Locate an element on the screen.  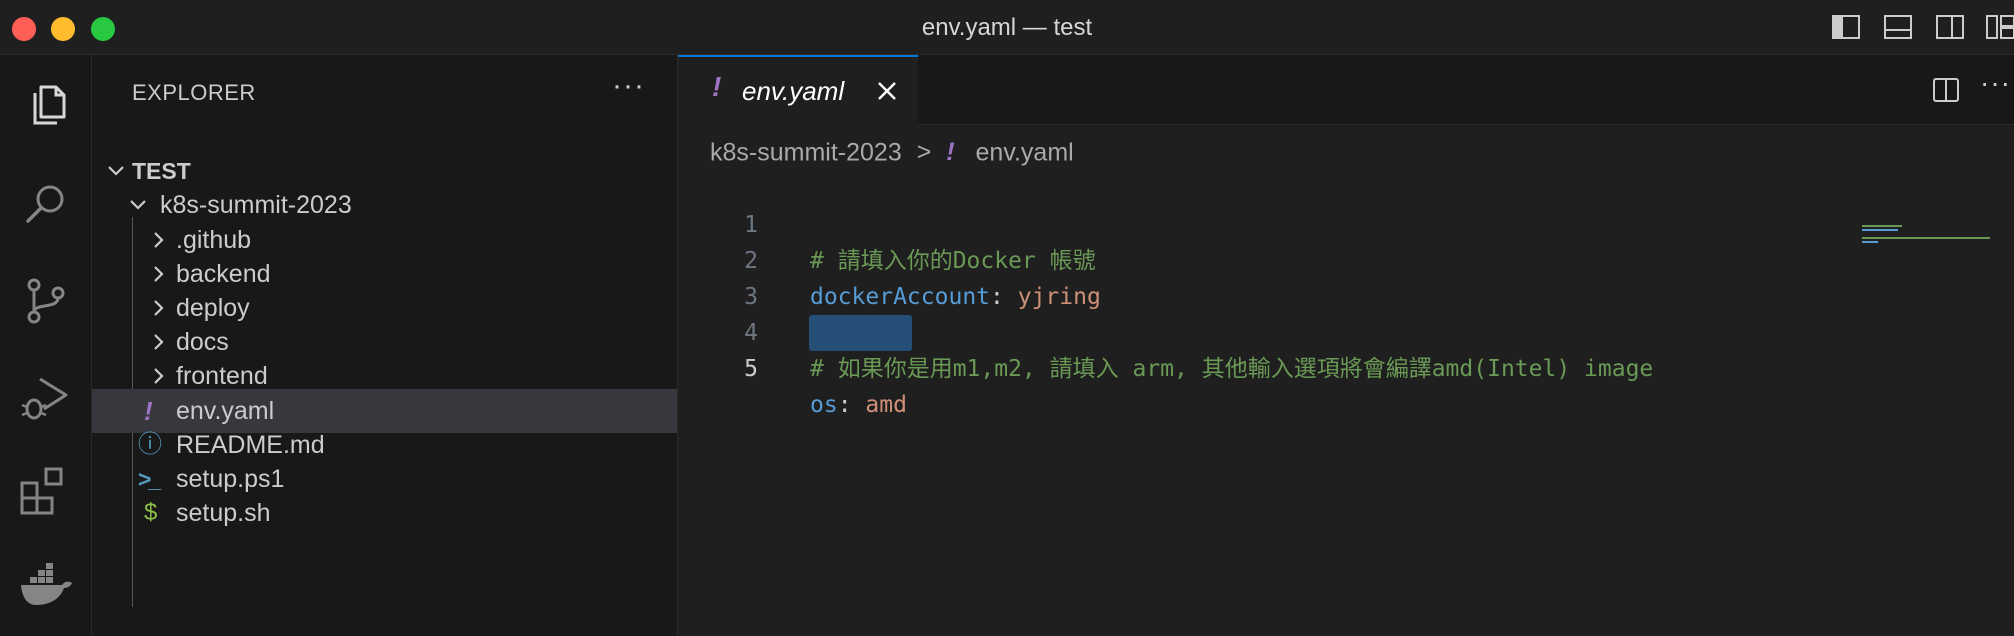
explorer-icon is located at coordinates (46, 105).